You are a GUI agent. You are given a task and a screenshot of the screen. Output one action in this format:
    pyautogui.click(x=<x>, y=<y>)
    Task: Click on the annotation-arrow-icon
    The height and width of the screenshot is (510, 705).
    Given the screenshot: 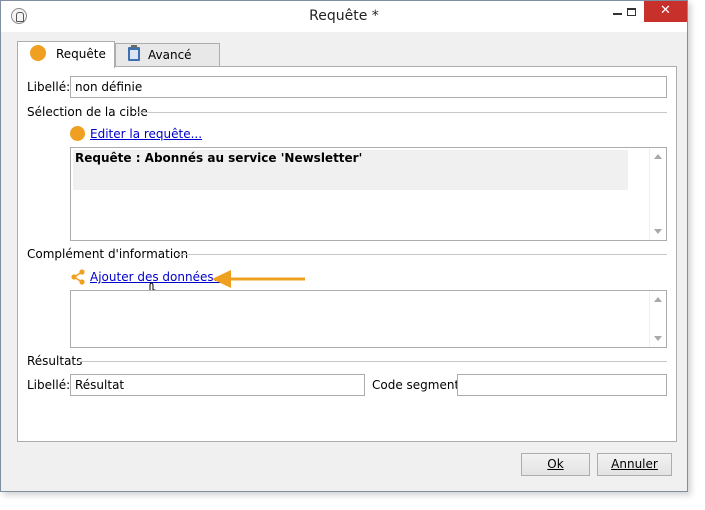 What is the action you would take?
    pyautogui.click(x=258, y=279)
    